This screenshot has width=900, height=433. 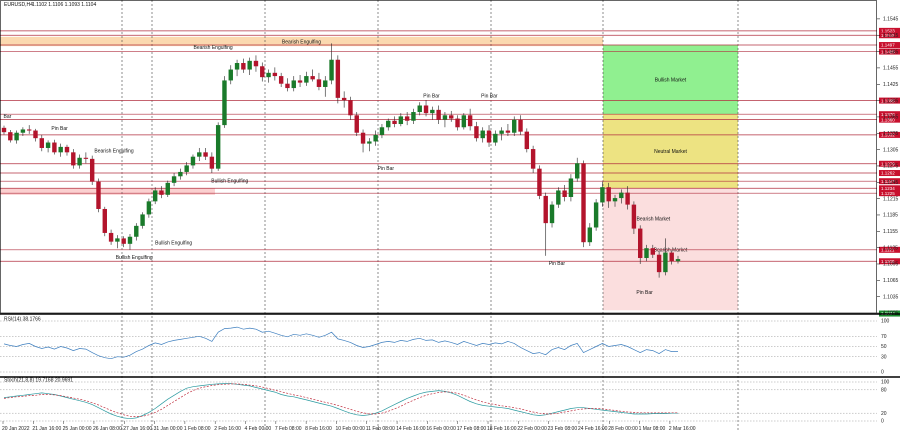 What do you see at coordinates (891, 281) in the screenshot?
I see `y-tick-label: 1.1065` at bounding box center [891, 281].